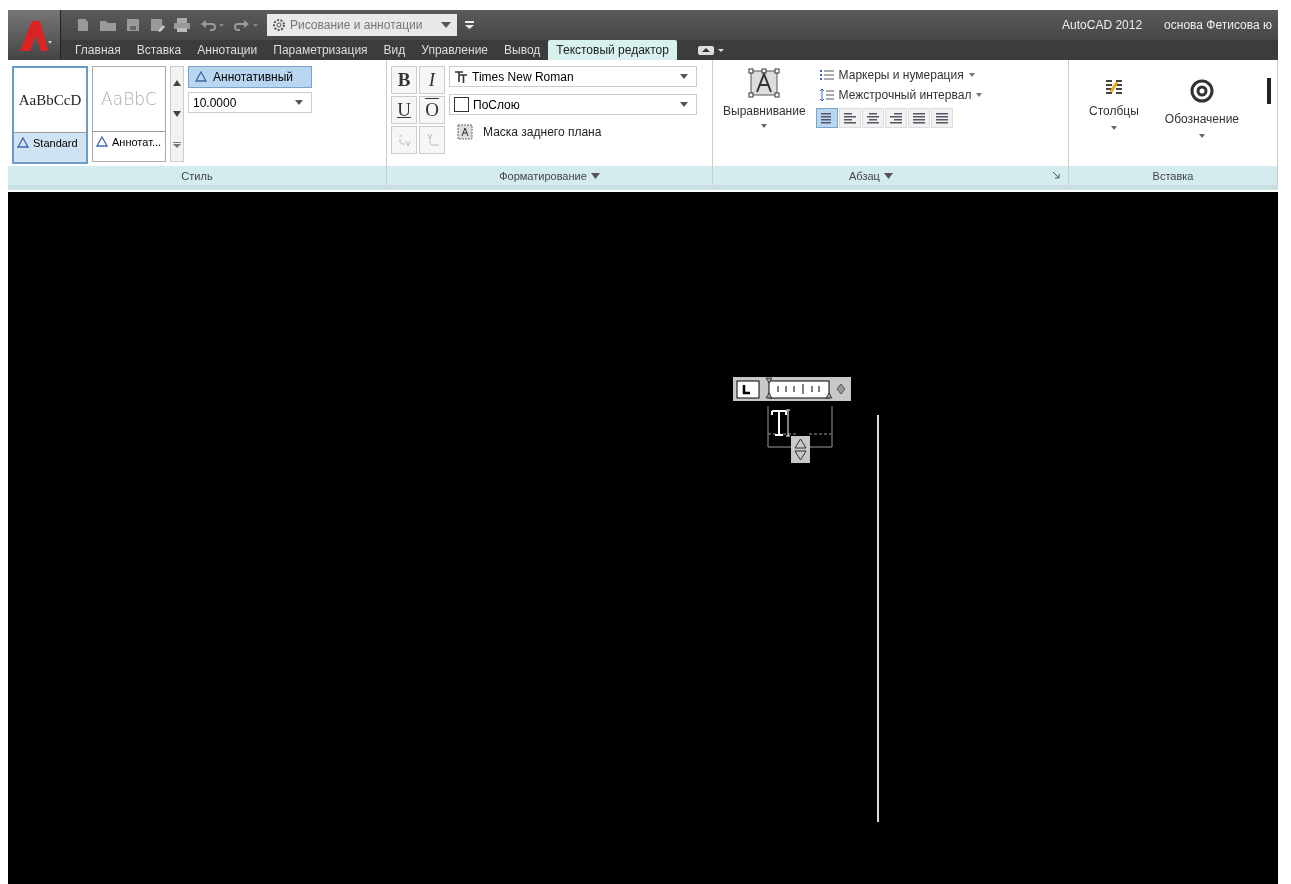 The image size is (1291, 884). I want to click on style-sample: AaBbCcD, so click(50, 100).